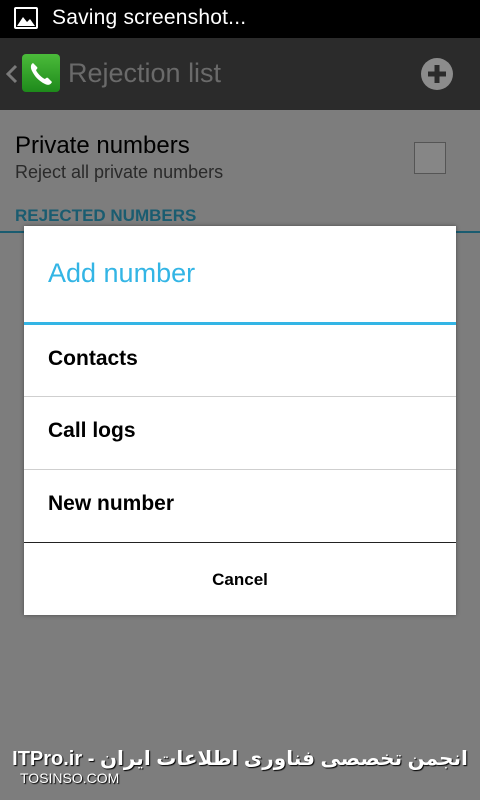  What do you see at coordinates (437, 74) in the screenshot?
I see `plus-circle-icon` at bounding box center [437, 74].